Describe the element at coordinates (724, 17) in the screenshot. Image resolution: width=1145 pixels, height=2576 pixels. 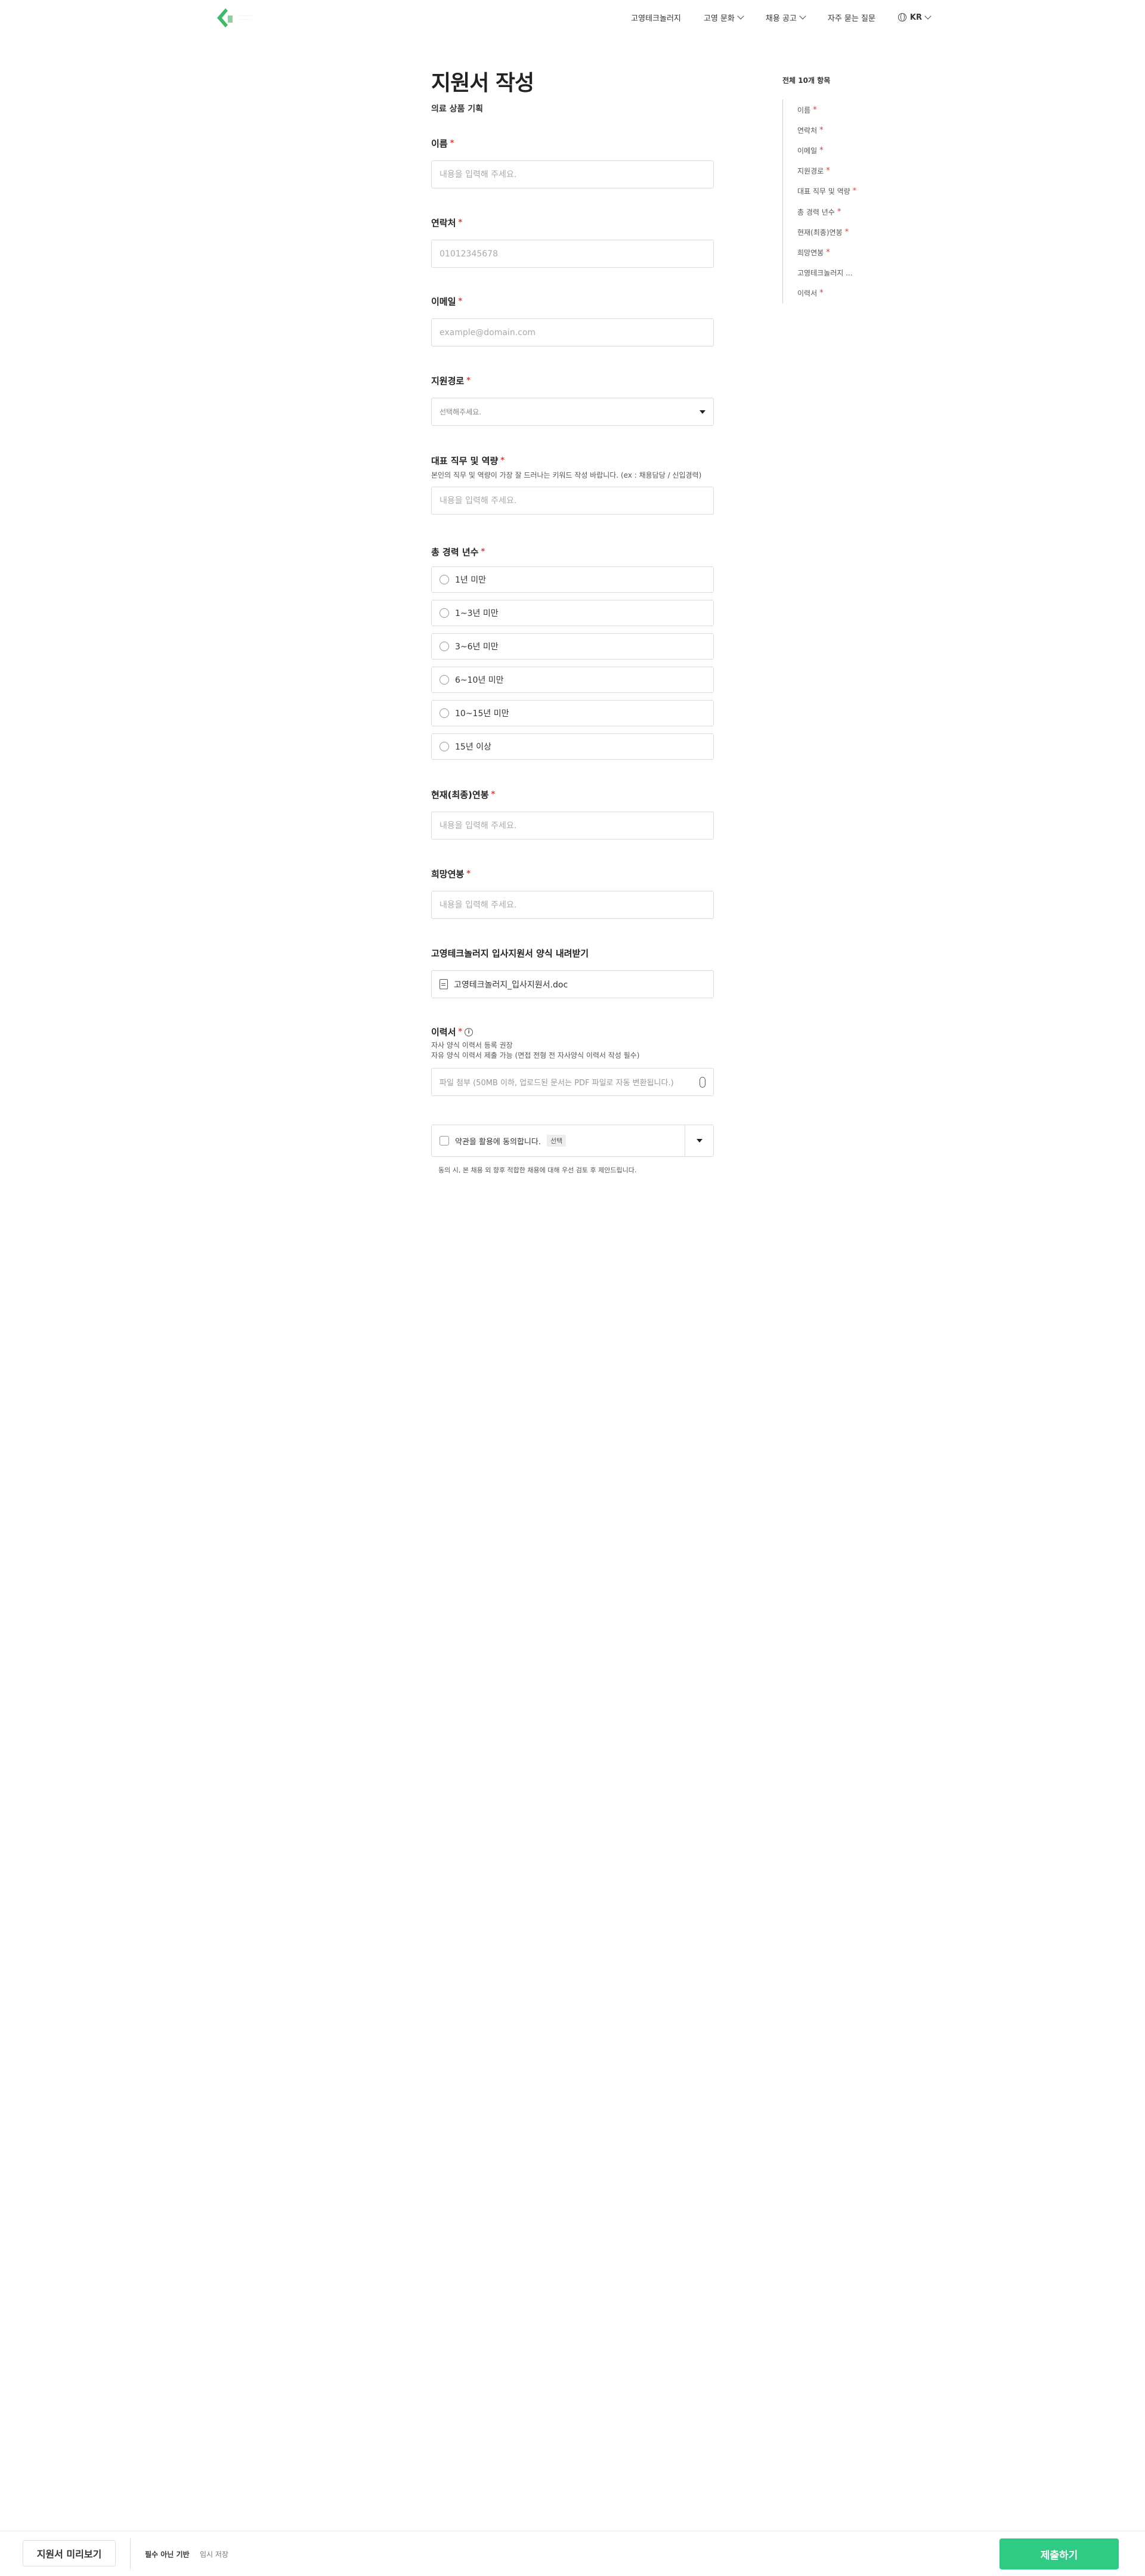
I see `nav-item-culture: 고영 문화` at that location.